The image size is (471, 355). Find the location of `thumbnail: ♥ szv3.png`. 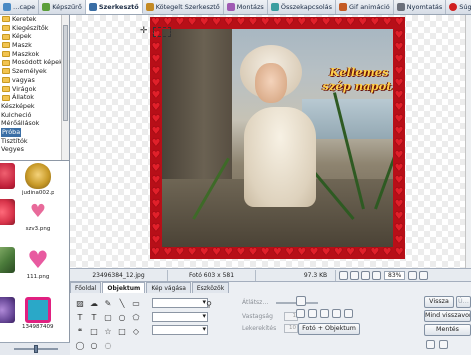

thumbnail: ♥ szv3.png is located at coordinates (38, 216).